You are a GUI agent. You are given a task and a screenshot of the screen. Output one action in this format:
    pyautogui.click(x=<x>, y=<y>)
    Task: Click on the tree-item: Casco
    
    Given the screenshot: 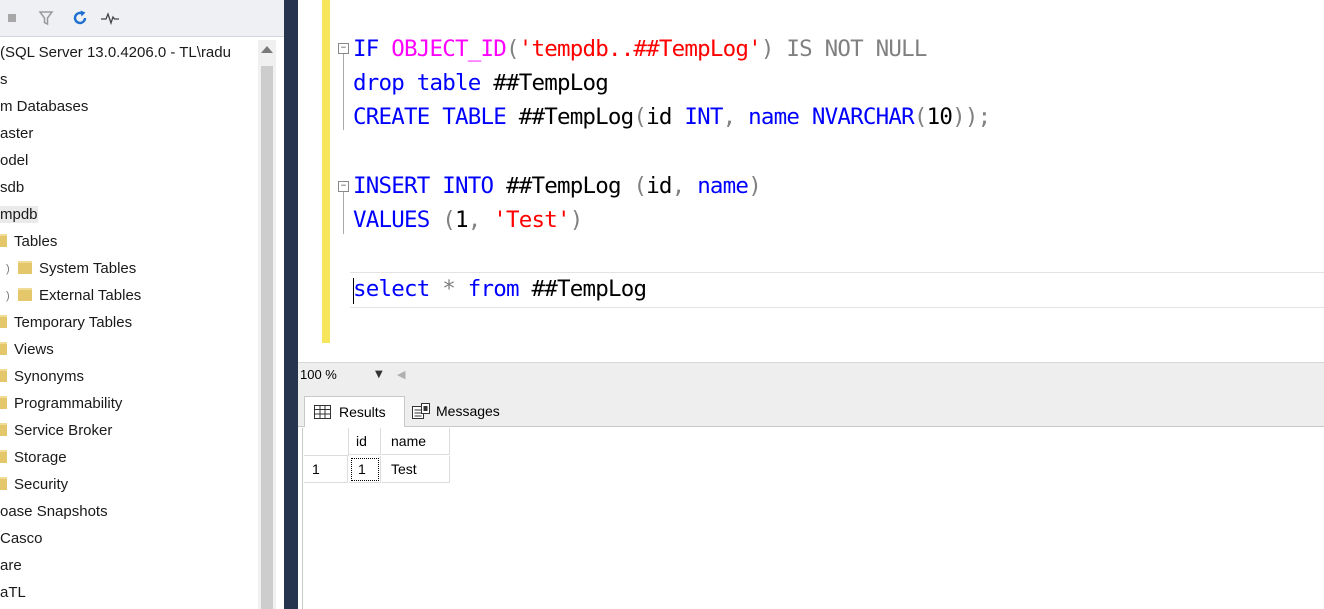 What is the action you would take?
    pyautogui.click(x=21, y=539)
    